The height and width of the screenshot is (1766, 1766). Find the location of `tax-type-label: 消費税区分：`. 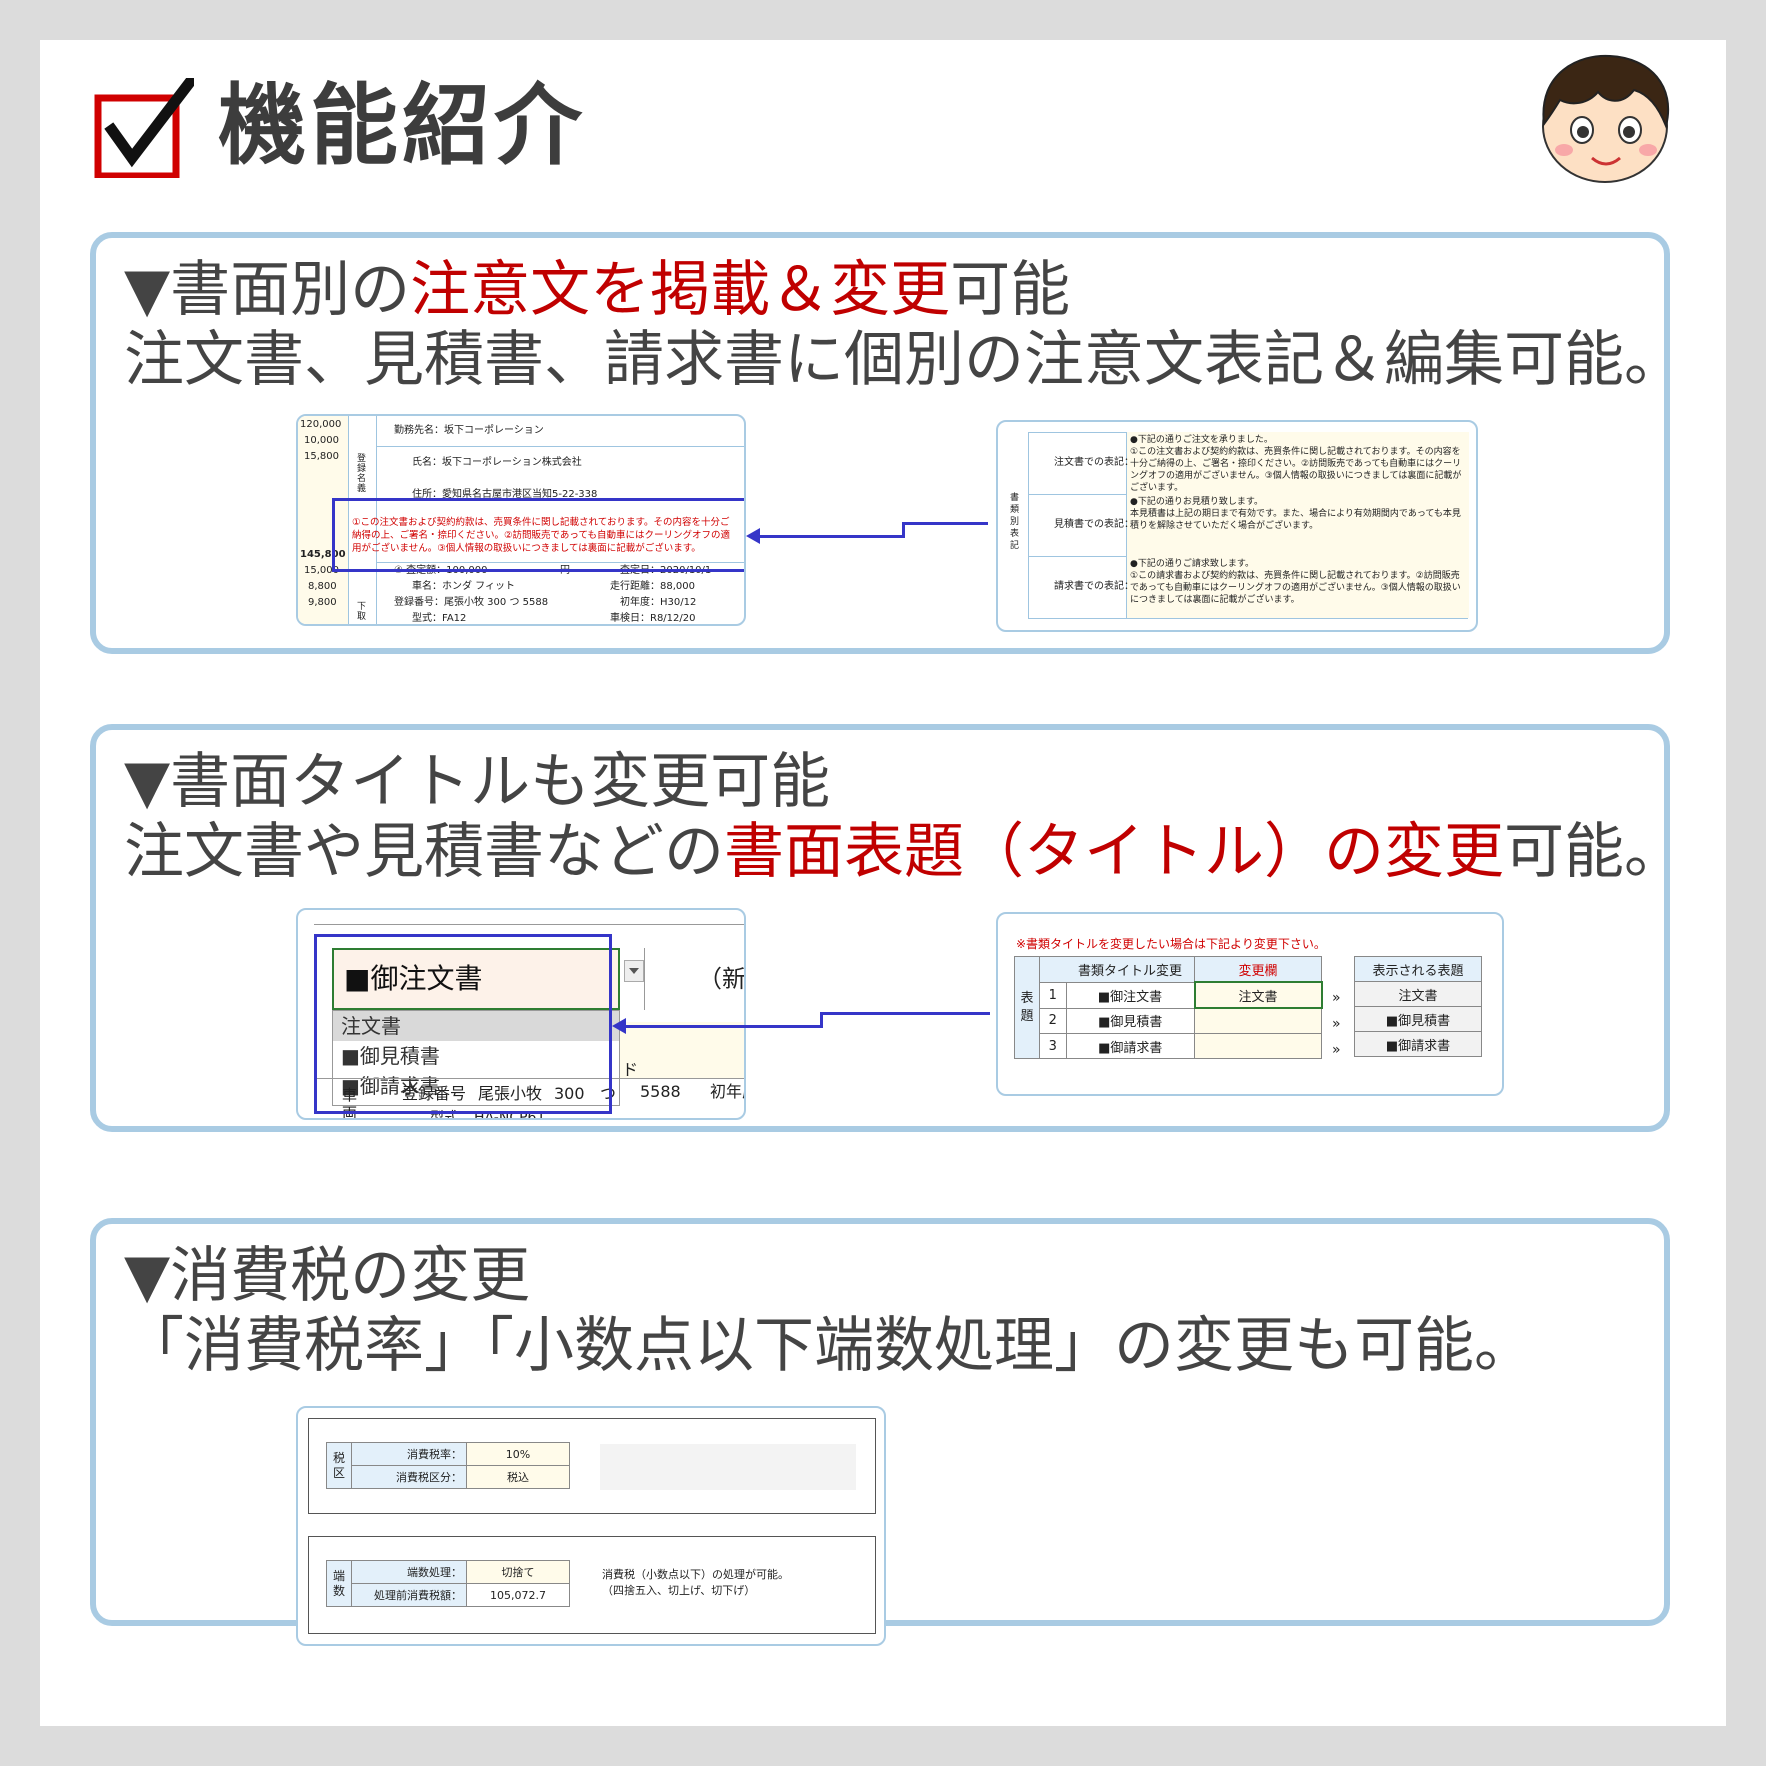

tax-type-label: 消費税区分： is located at coordinates (409, 1477).